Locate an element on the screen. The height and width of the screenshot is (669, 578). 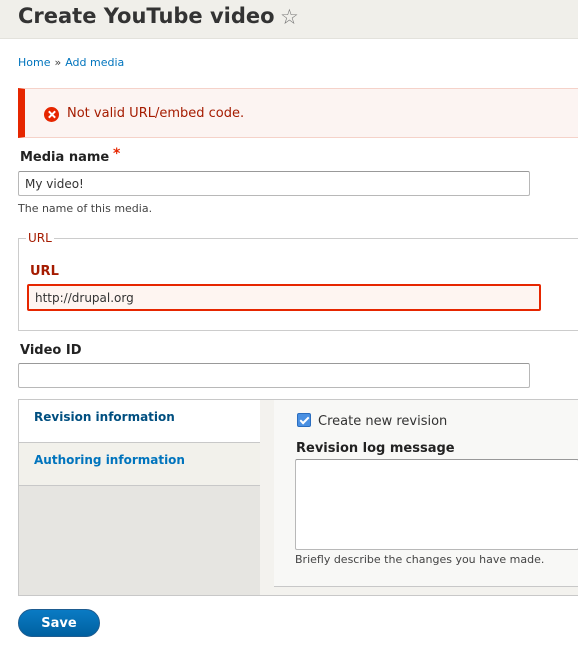
revision-log-label: Revision log message is located at coordinates (375, 448).